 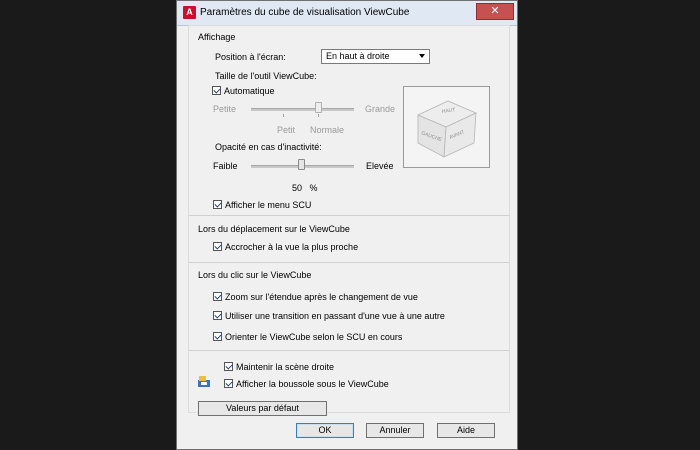 I want to click on show-ucs-menu-label: Afficher le menu SCU, so click(x=268, y=205).